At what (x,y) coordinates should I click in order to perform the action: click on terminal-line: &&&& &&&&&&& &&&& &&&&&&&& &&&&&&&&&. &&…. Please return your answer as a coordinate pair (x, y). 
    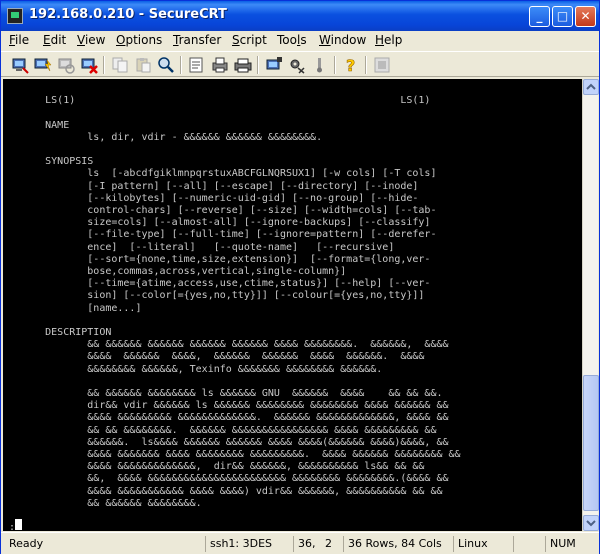
    Looking at the image, I should click on (232, 454).